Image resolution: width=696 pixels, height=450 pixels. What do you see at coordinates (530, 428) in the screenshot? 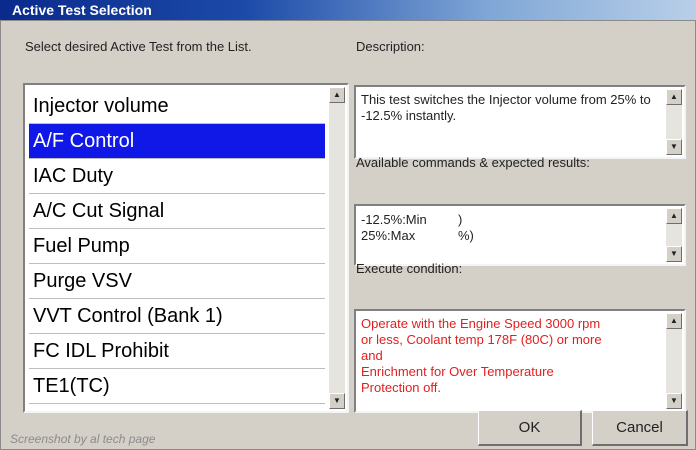
I see `ok-button: OK` at bounding box center [530, 428].